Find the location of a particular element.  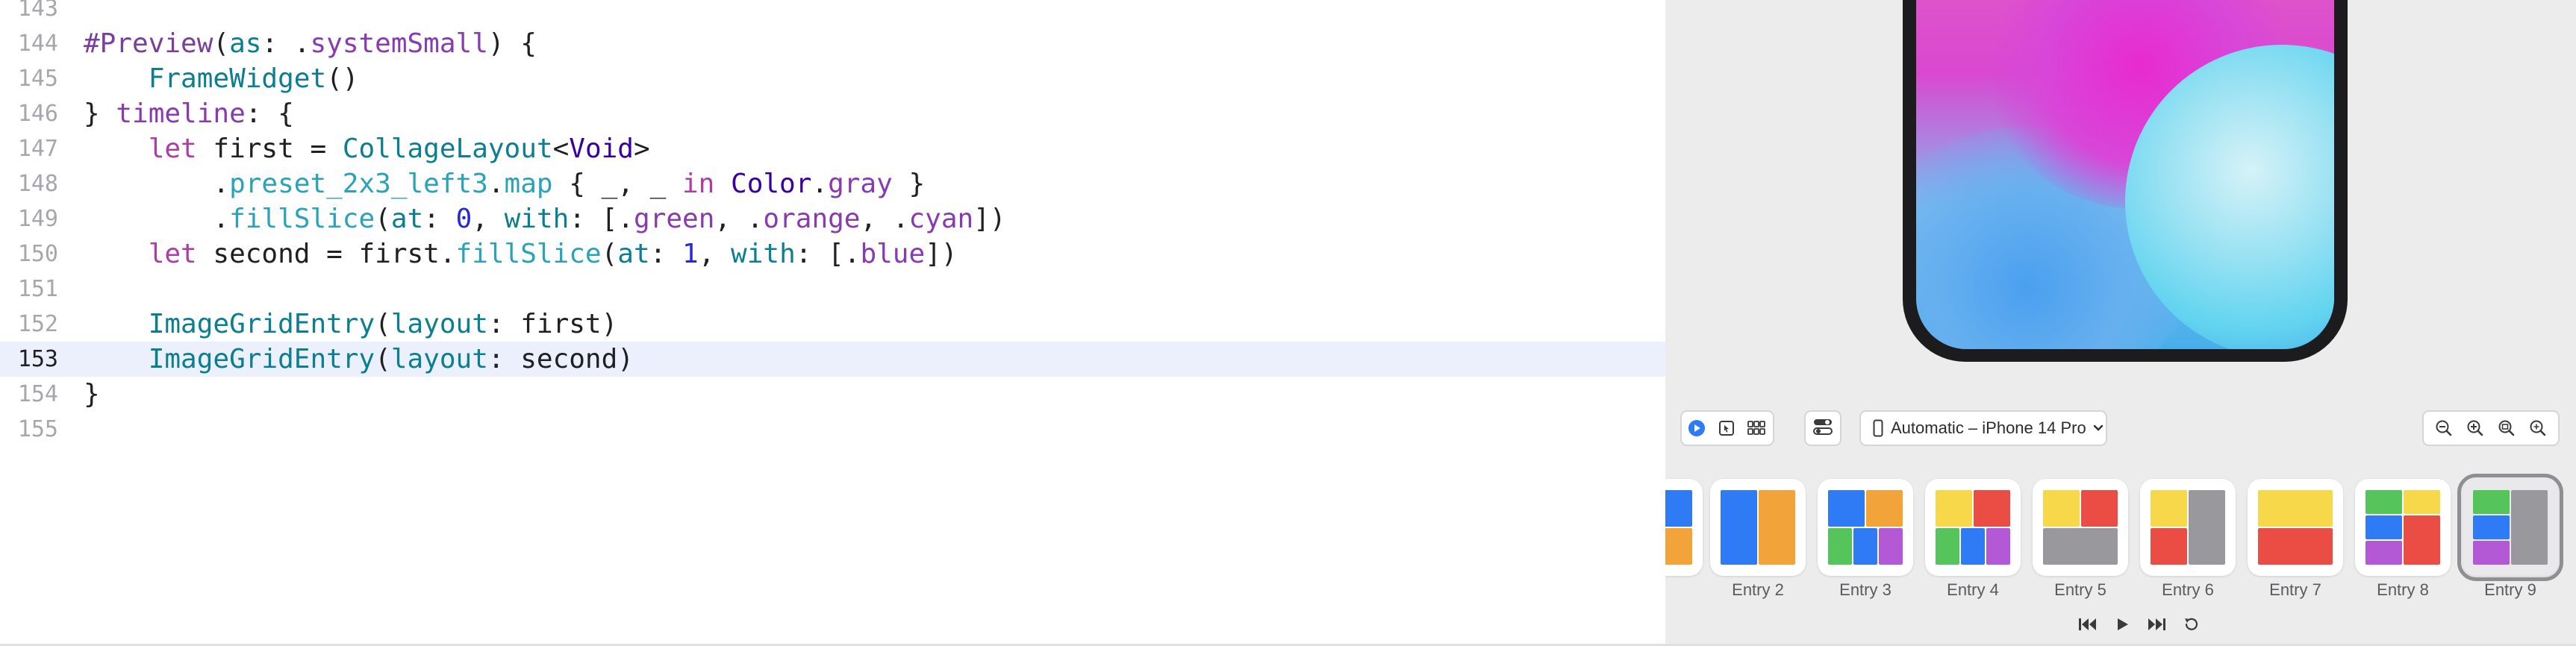

code-line: 154} is located at coordinates (832, 394).